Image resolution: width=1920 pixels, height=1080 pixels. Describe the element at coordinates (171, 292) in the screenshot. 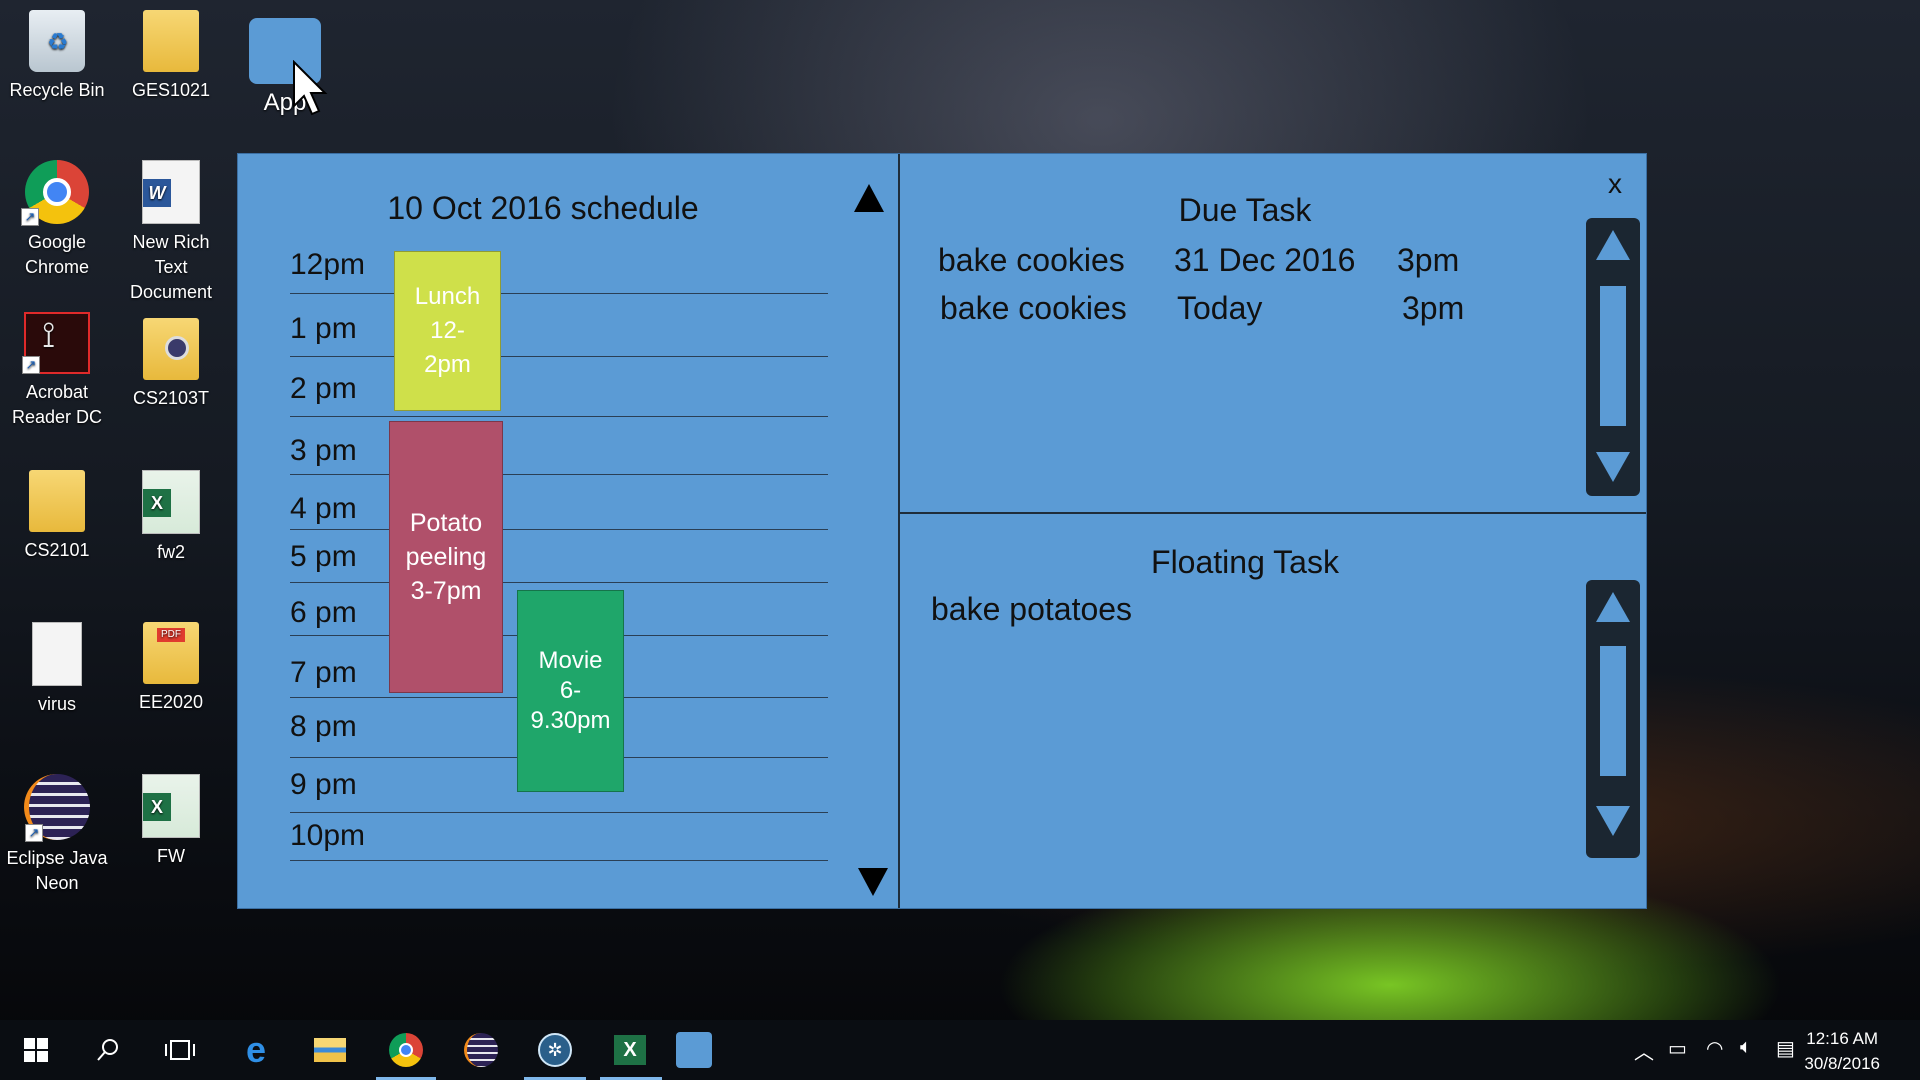

I see `icon-label-line-2: Document` at that location.